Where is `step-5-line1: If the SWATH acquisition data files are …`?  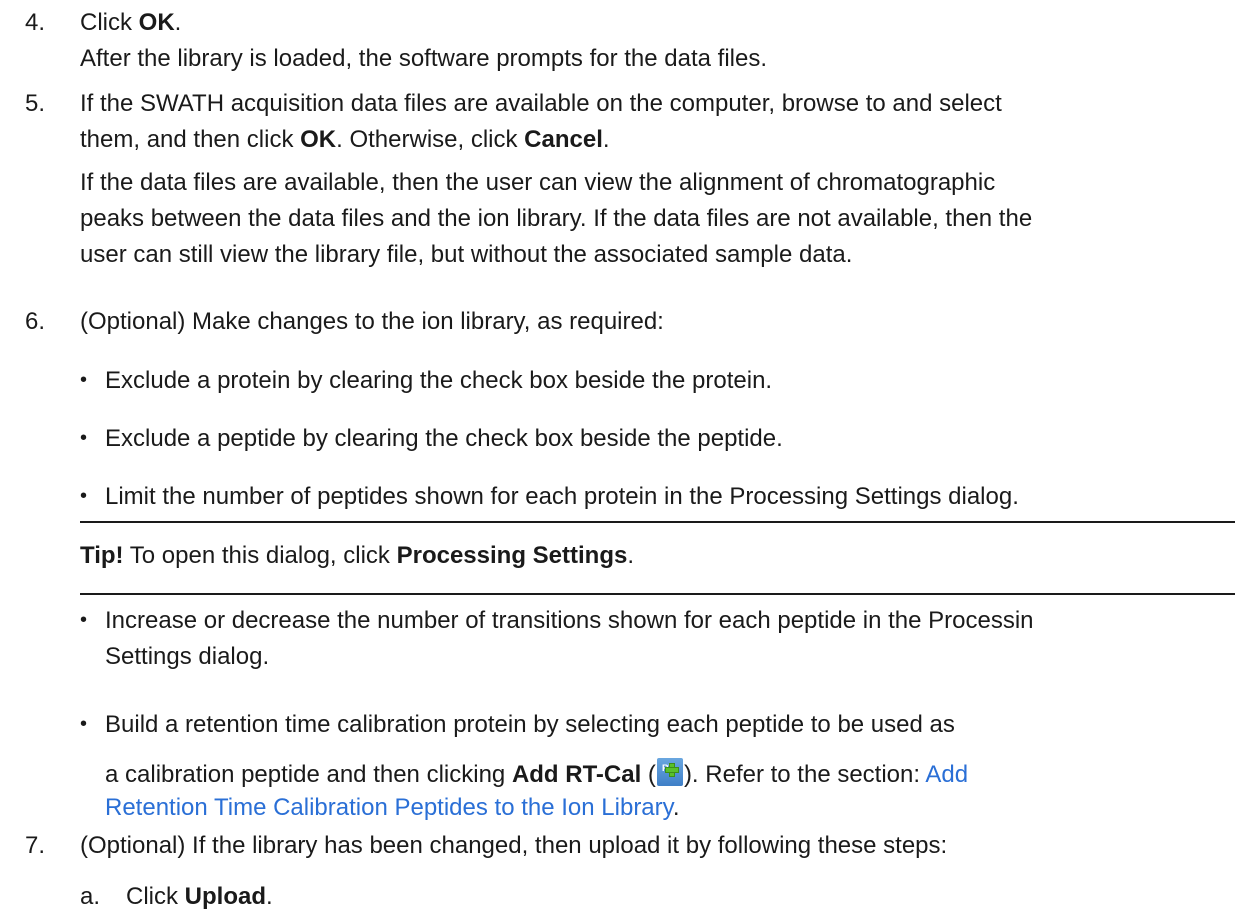 step-5-line1: If the SWATH acquisition data files are … is located at coordinates (541, 103).